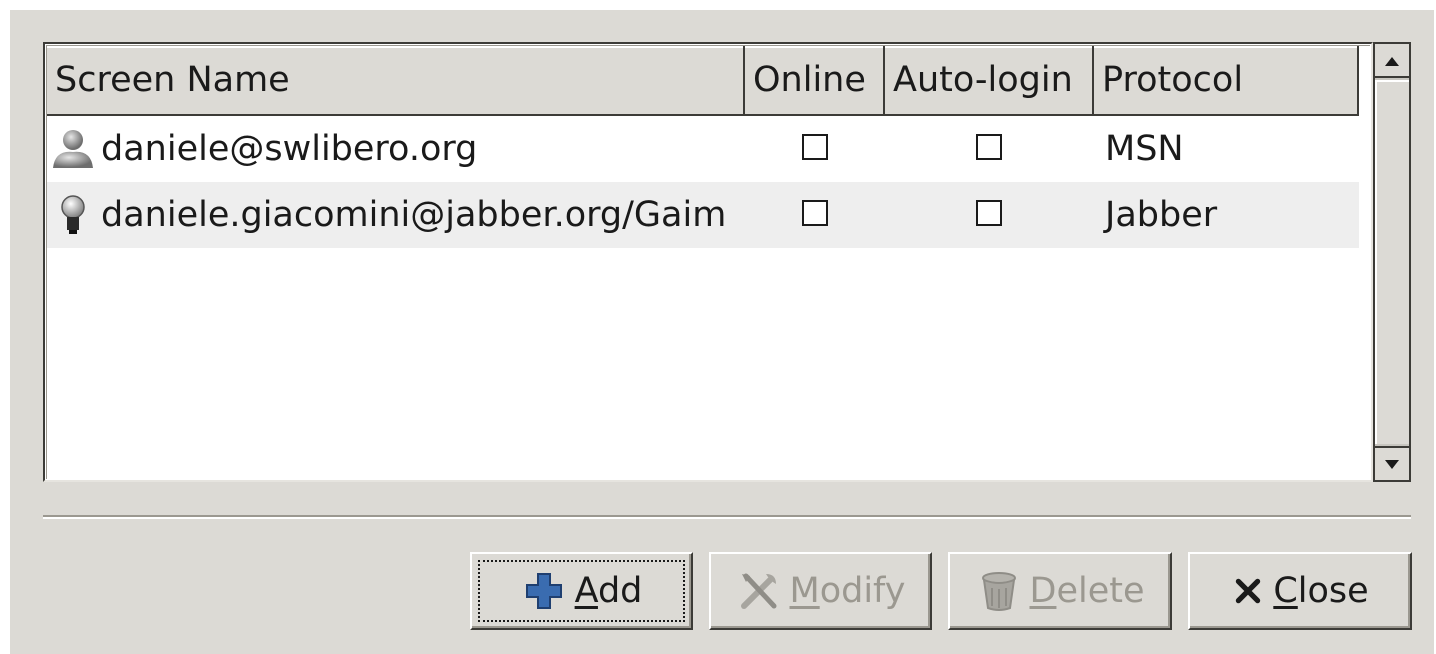  I want to click on column-header-online: Online, so click(815, 80).